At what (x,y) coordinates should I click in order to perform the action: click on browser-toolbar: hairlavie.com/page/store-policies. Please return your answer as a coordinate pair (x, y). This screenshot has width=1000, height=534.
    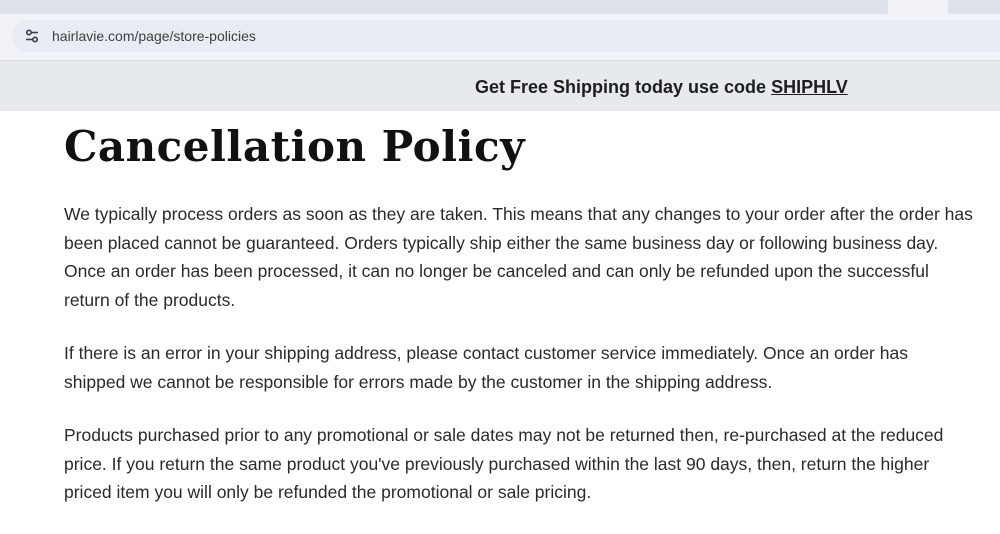
    Looking at the image, I should click on (500, 37).